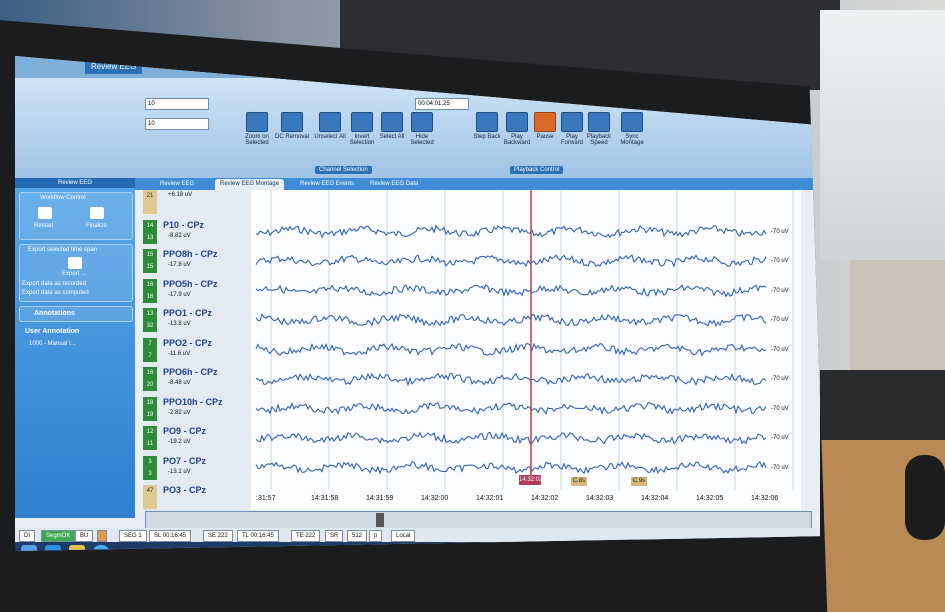  I want to click on channel-name: PO9 - CPz, so click(185, 431).